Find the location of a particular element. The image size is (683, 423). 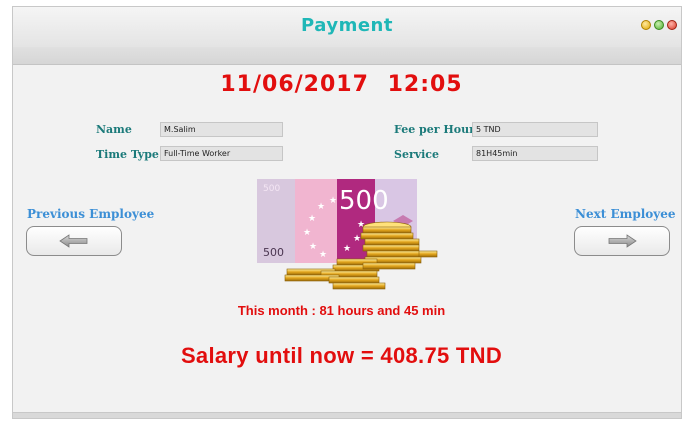

previous-employee-label: Previous Employee is located at coordinates (91, 214).